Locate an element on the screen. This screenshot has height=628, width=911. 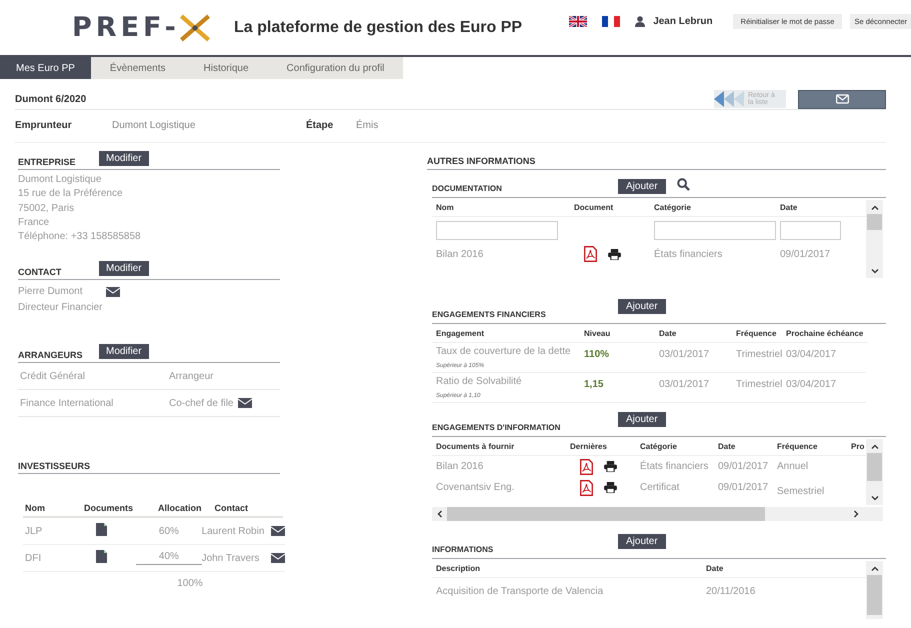
france-flag-icon is located at coordinates (611, 21).